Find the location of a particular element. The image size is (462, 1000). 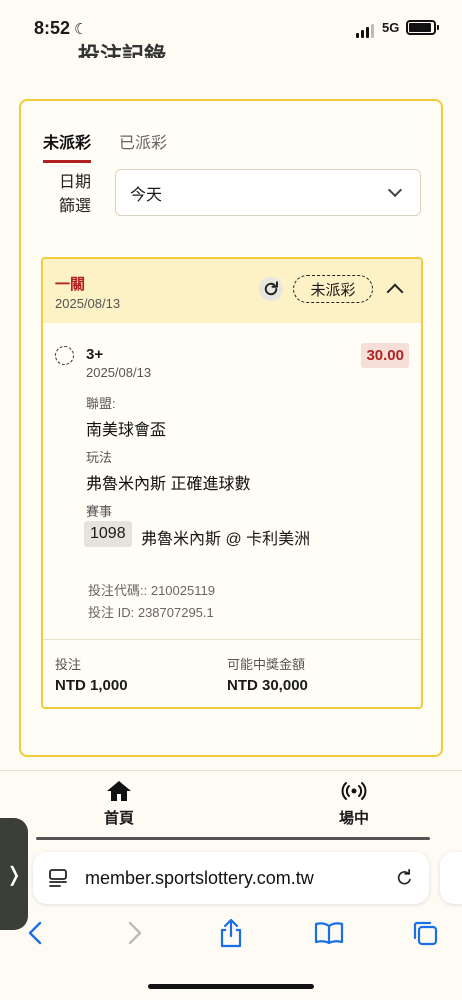

bet-card-header: 一關 2025/08/13 未派彩 is located at coordinates (232, 291).